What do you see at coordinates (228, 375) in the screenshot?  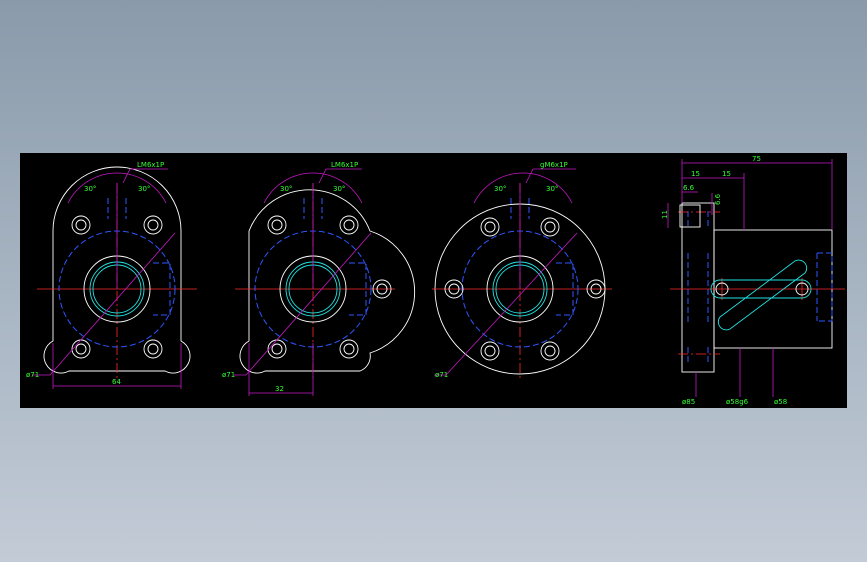 I see `view-2-diameter: ø71` at bounding box center [228, 375].